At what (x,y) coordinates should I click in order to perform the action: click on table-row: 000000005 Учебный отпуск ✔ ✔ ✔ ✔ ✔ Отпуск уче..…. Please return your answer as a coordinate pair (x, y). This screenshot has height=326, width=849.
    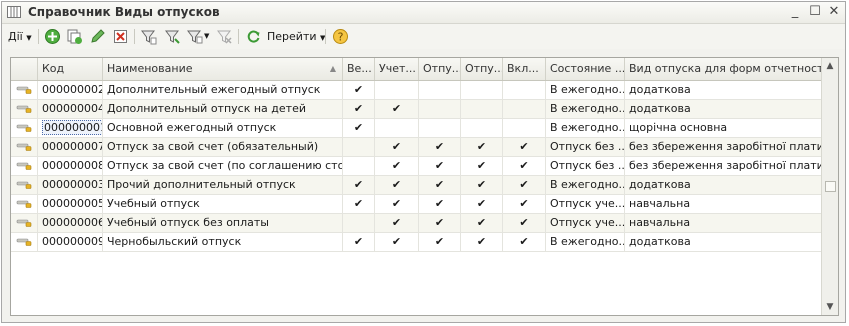
    Looking at the image, I should click on (417, 204).